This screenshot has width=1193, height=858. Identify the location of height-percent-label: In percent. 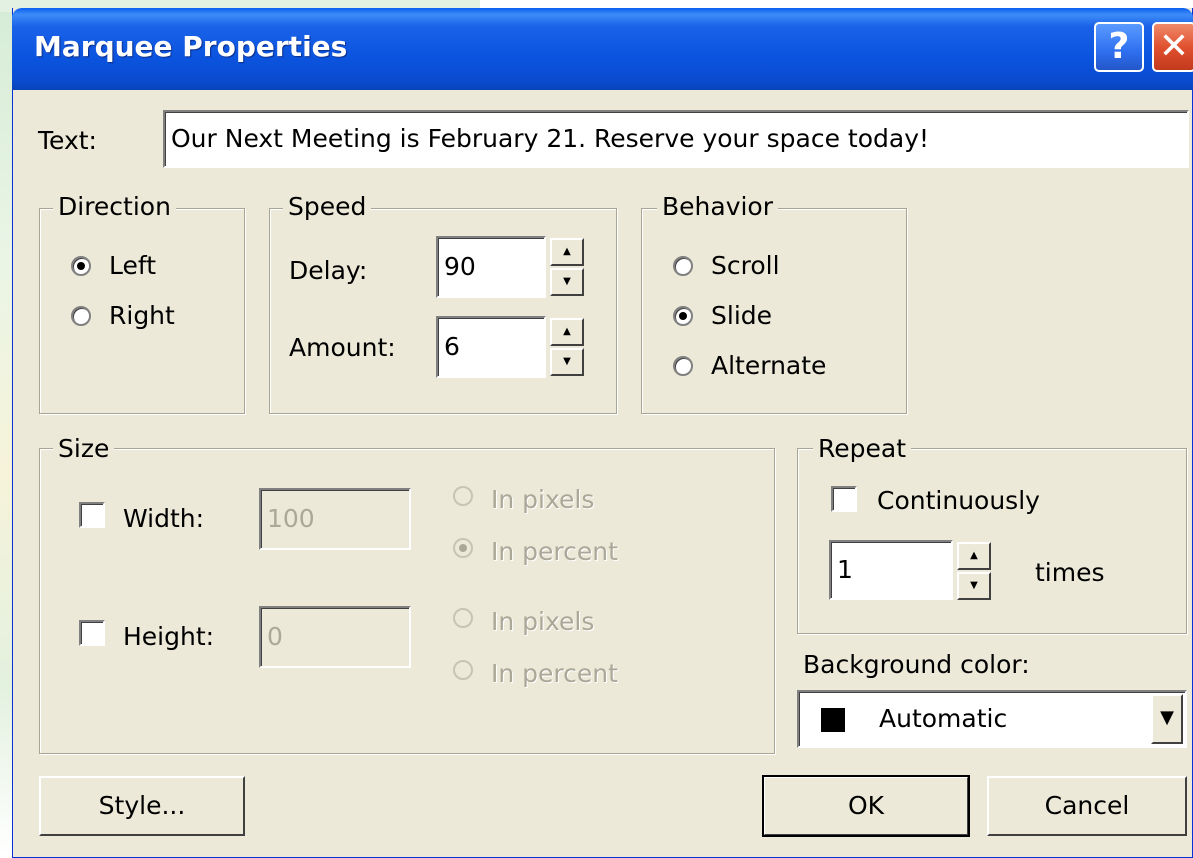
(554, 673).